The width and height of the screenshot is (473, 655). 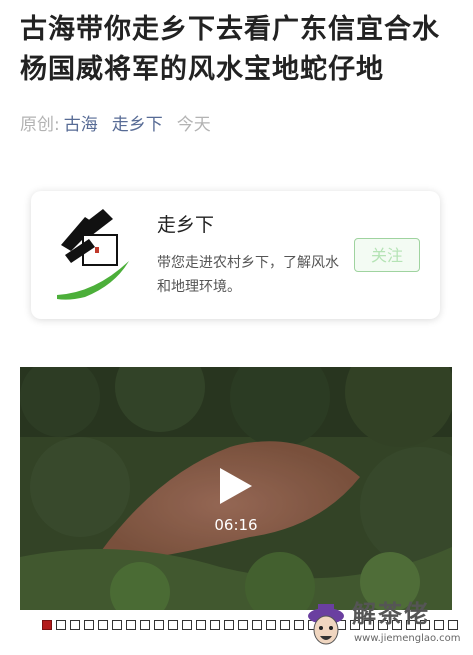 I want to click on original-label: 原创:, so click(x=40, y=125).